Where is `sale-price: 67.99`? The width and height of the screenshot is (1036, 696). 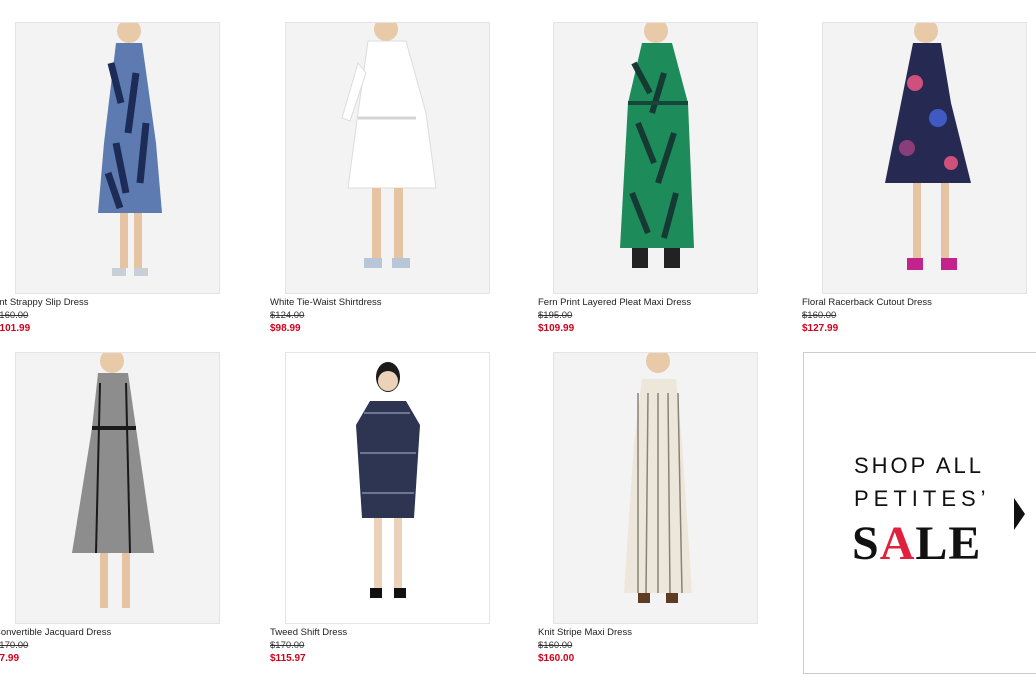
sale-price: 67.99 is located at coordinates (10, 658).